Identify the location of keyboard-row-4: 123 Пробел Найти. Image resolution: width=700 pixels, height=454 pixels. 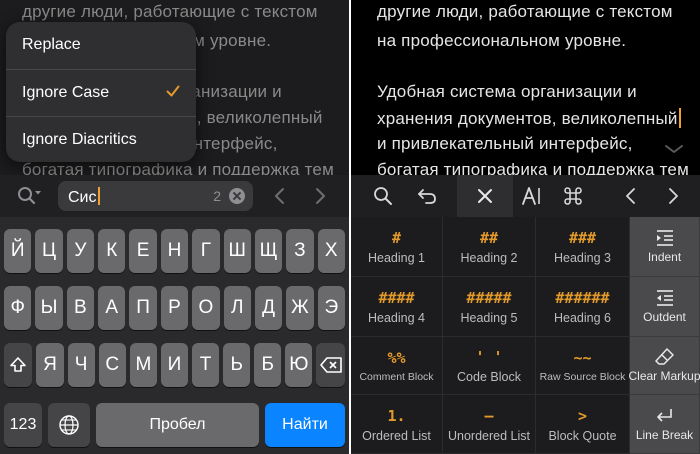
(174, 425).